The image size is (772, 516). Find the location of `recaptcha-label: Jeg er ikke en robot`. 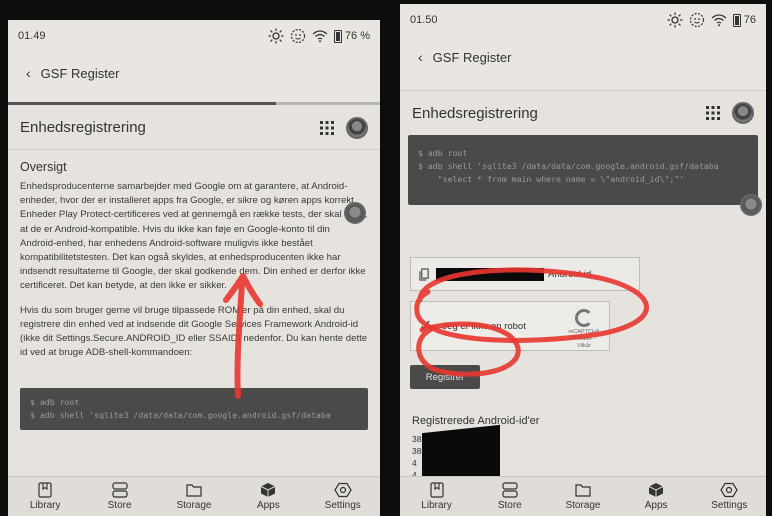

recaptcha-label: Jeg er ikke en robot is located at coordinates (484, 326).